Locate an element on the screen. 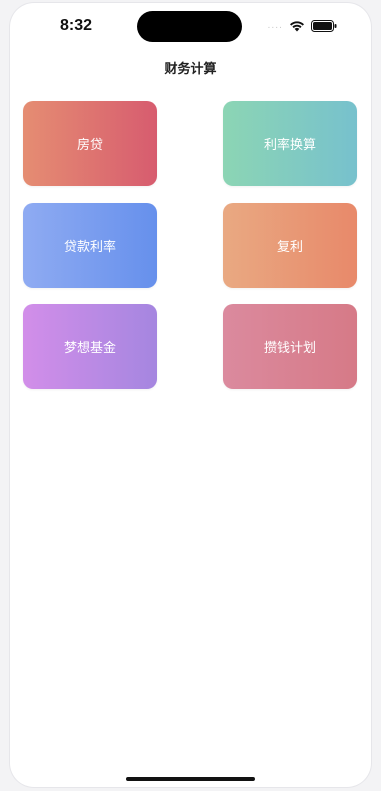 This screenshot has height=791, width=381. card-label: 贷款利率 is located at coordinates (89, 247).